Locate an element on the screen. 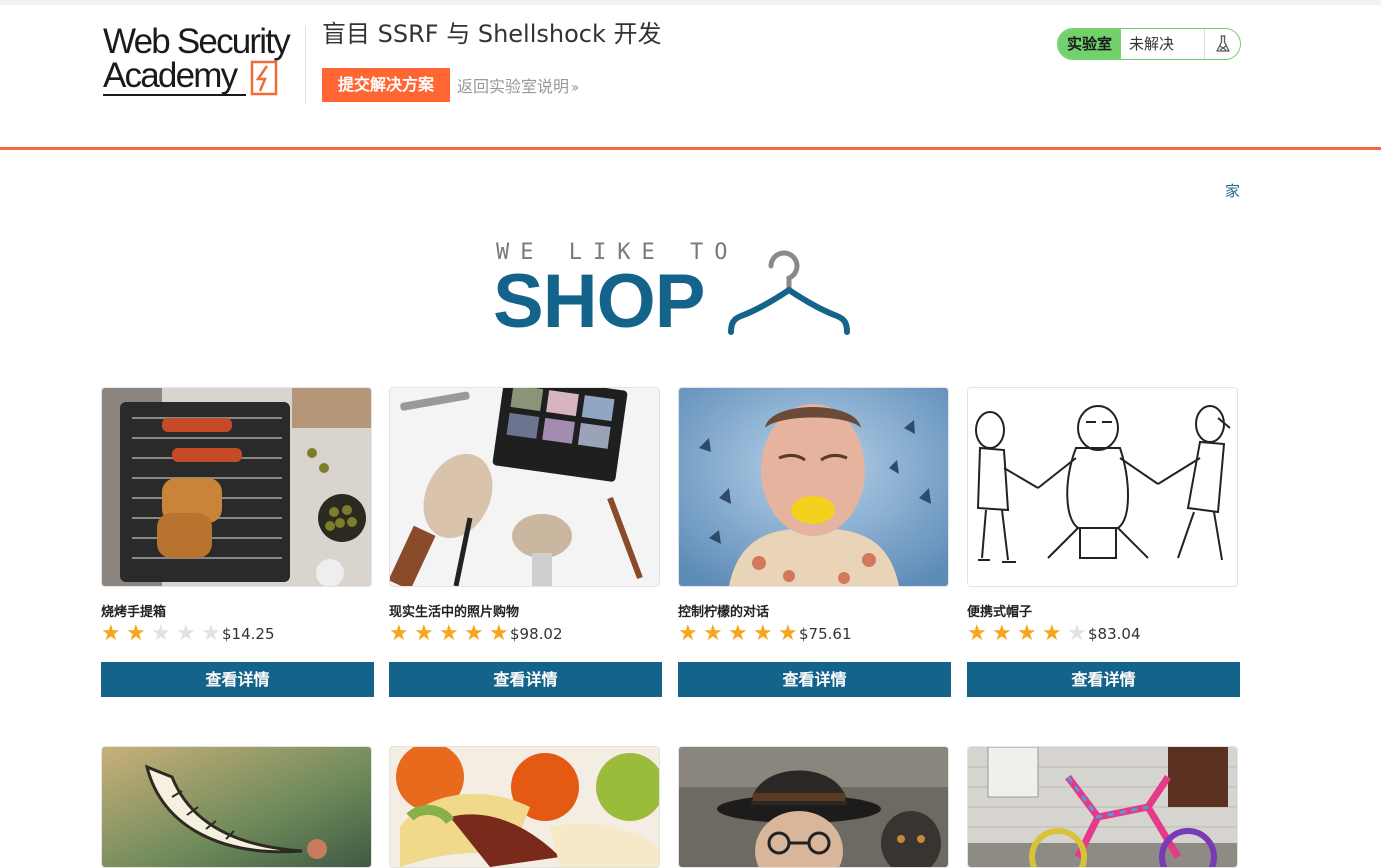 The width and height of the screenshot is (1381, 868). lab-title: 盲目 SSRF 与 Shellshock 开发 is located at coordinates (492, 34).